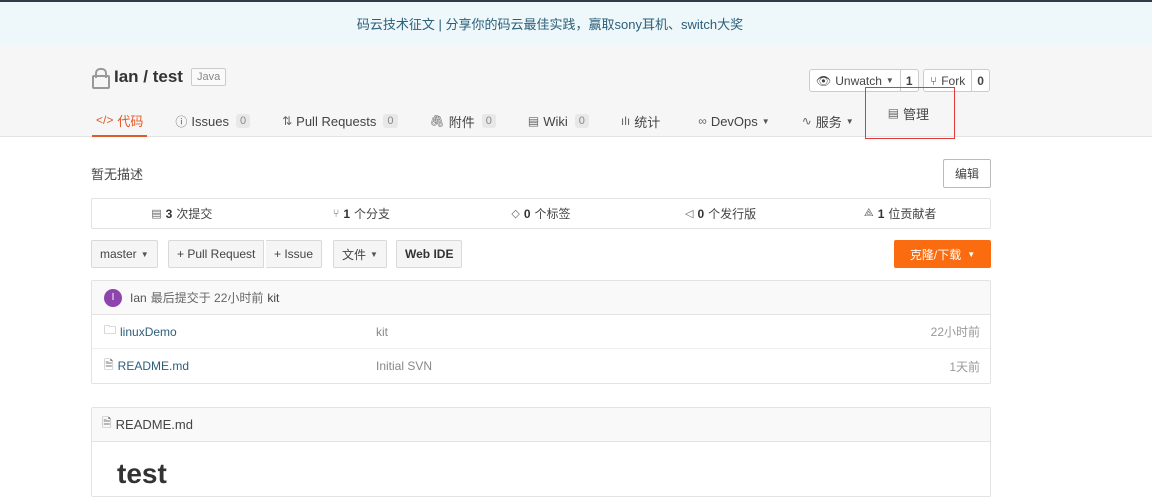 The image size is (1152, 497). What do you see at coordinates (647, 122) in the screenshot?
I see `tab-label: 统计` at bounding box center [647, 122].